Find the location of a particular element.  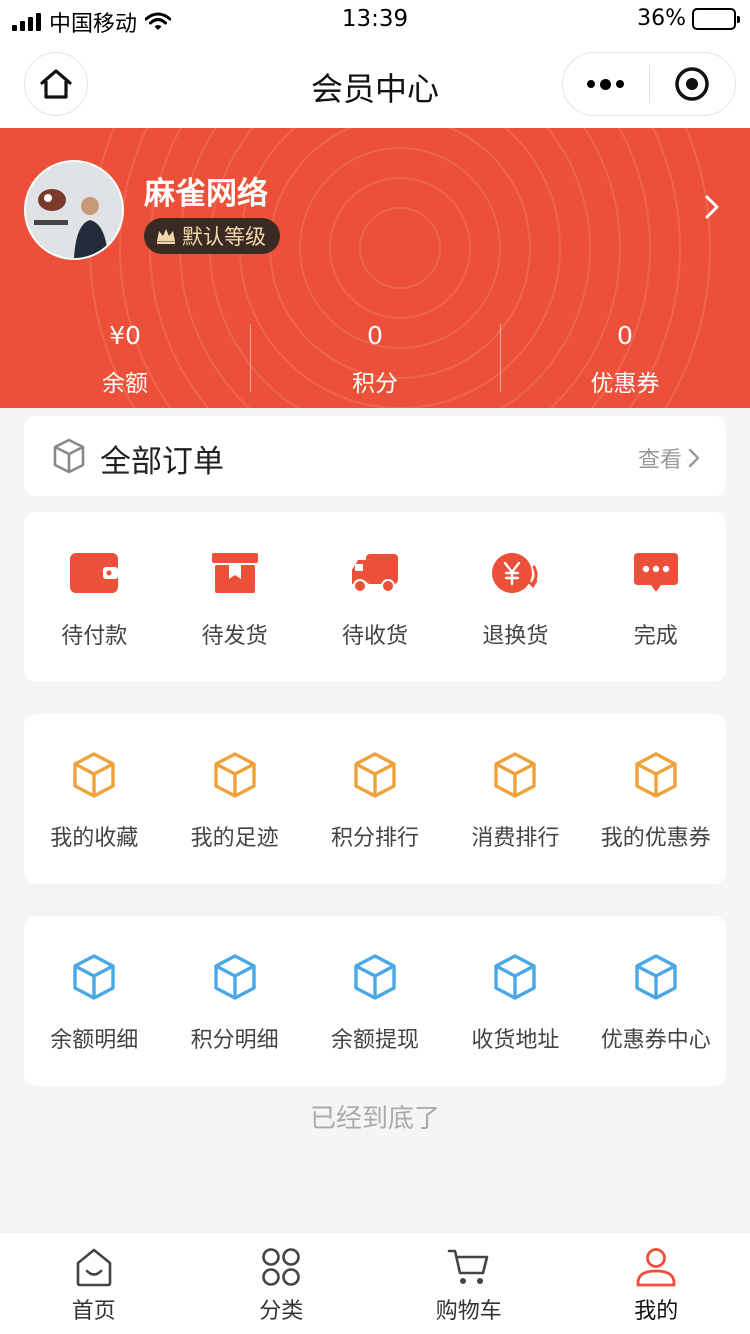

tab-cart: 购物车 is located at coordinates (469, 1283).